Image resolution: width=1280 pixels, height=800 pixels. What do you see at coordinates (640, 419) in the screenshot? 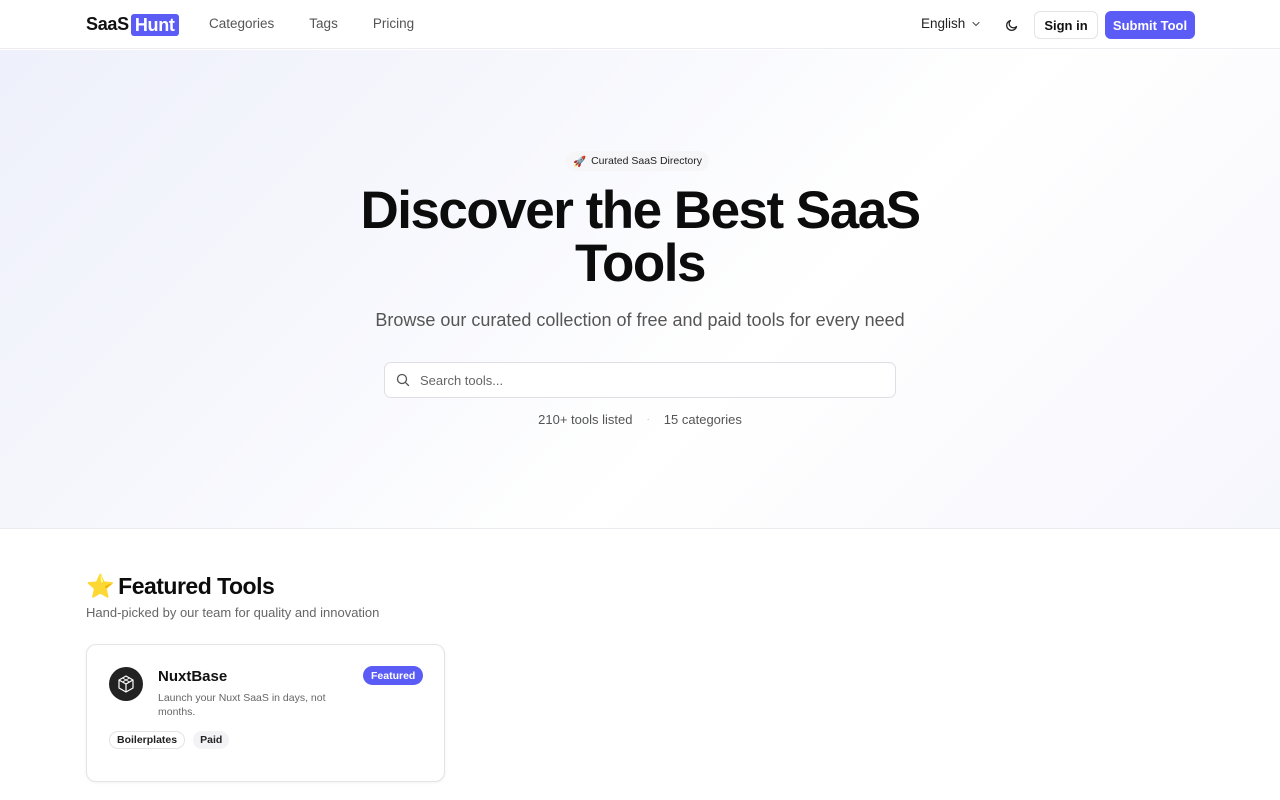
I see `hero-stats: 210+ tools listed · 15 categories` at bounding box center [640, 419].